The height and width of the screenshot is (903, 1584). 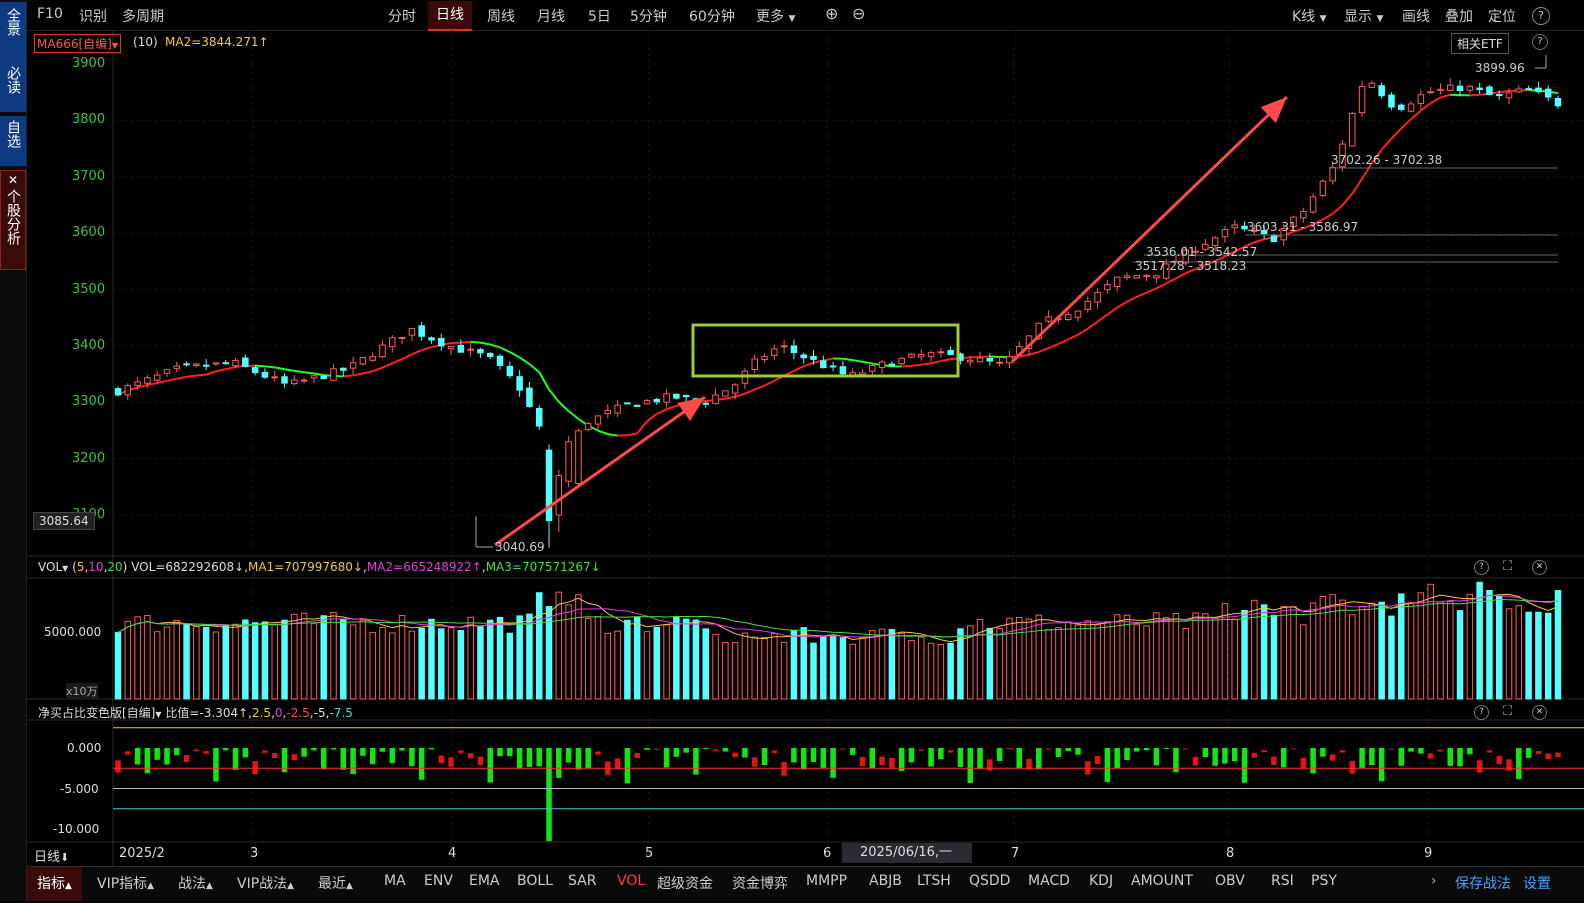 What do you see at coordinates (831, 13) in the screenshot?
I see `zoom-in-icon: ⊕` at bounding box center [831, 13].